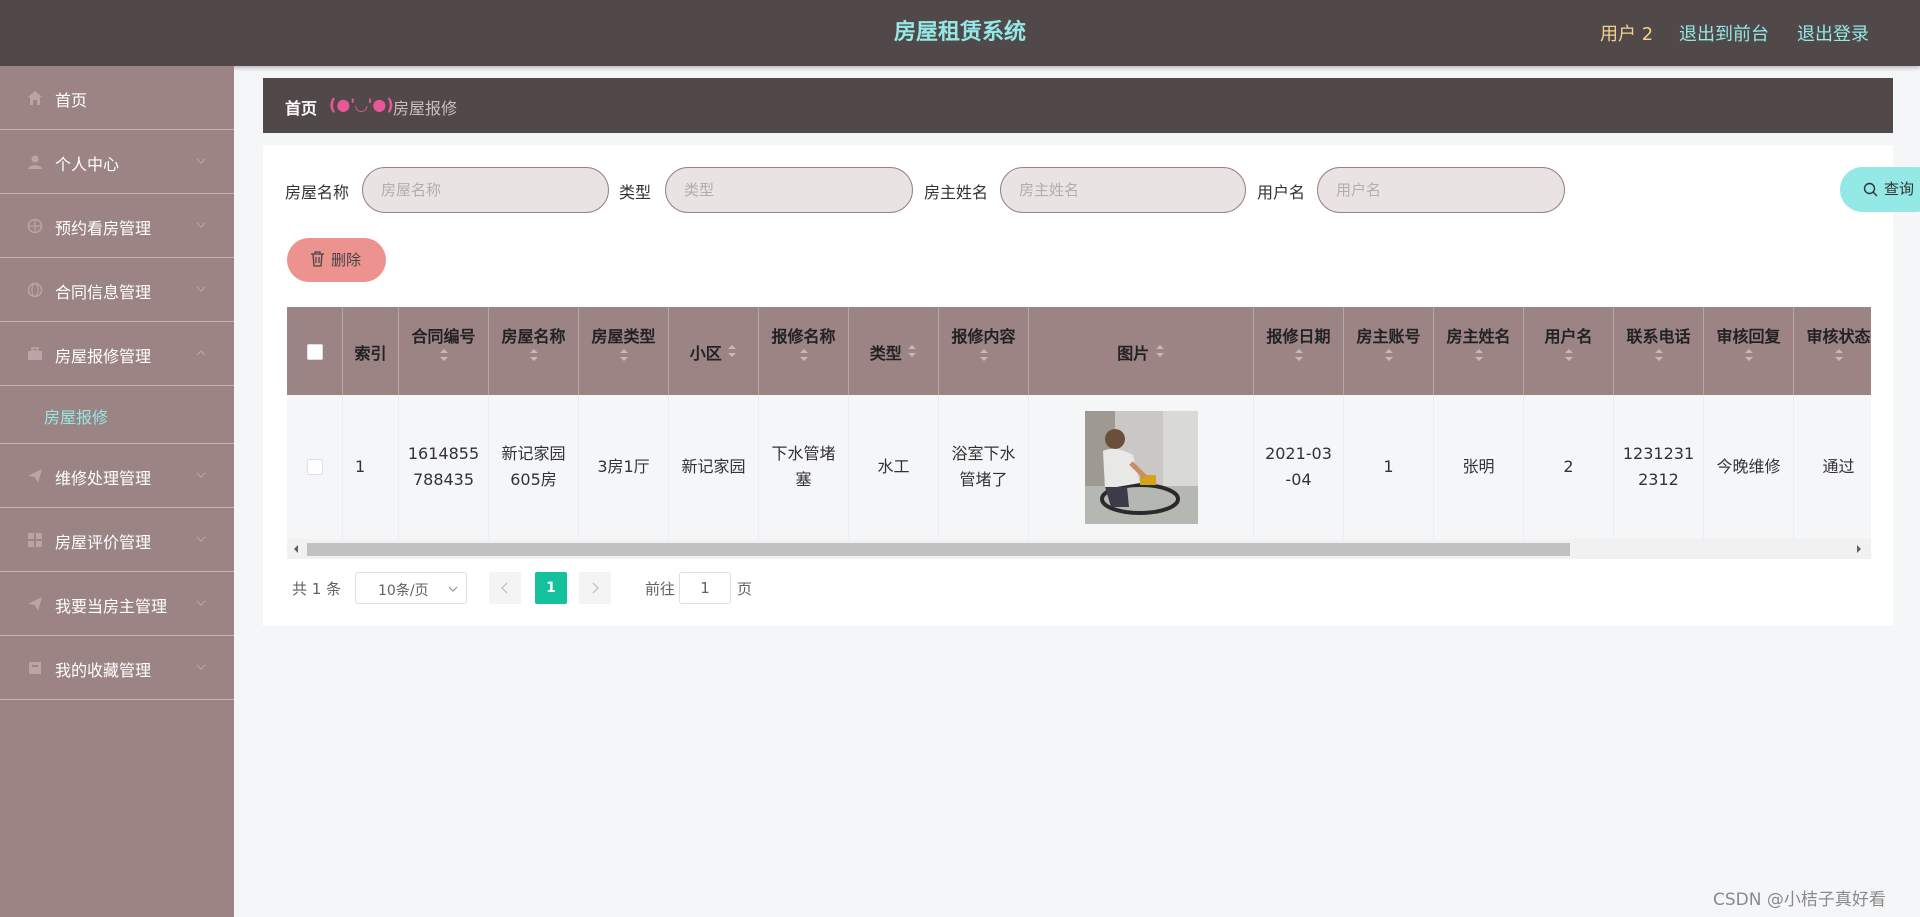 This screenshot has width=1920, height=917. What do you see at coordinates (103, 228) in the screenshot?
I see `sidebar-item-label: 预约看房管理` at bounding box center [103, 228].